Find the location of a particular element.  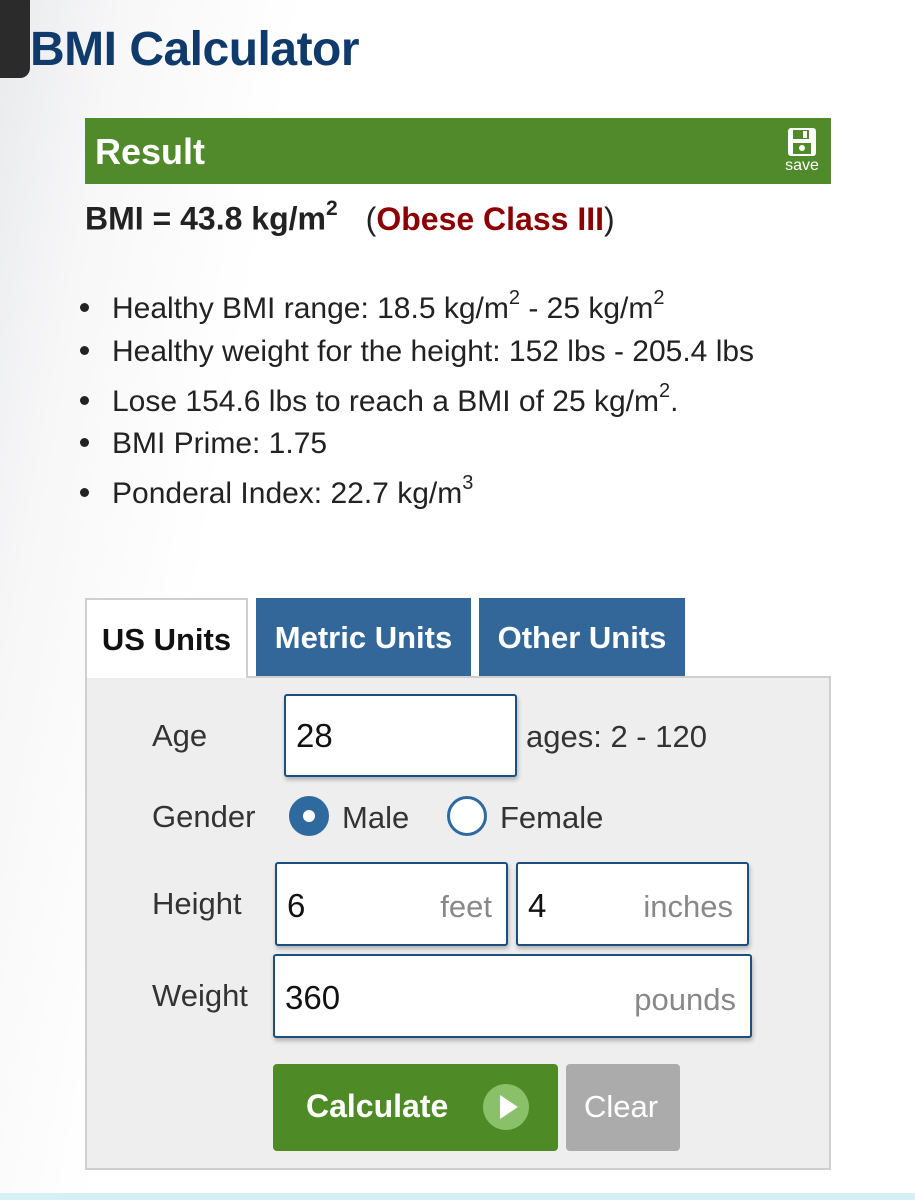

play-arrow-icon is located at coordinates (506, 1107).